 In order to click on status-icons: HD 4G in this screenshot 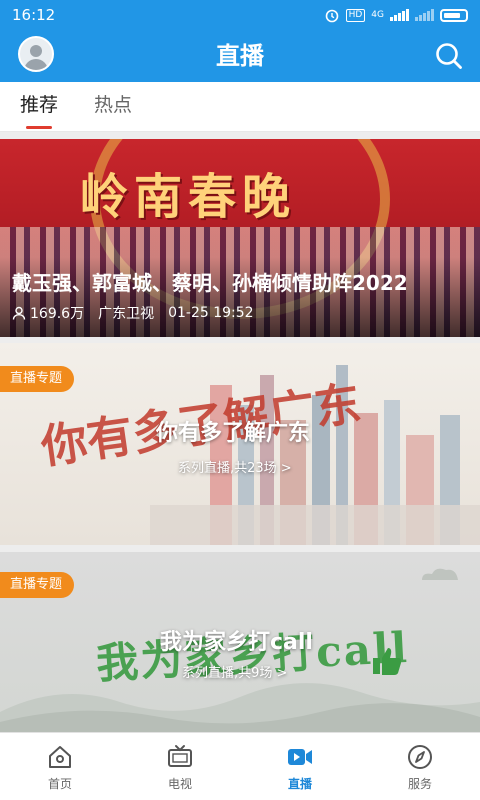, I will do `click(396, 15)`.